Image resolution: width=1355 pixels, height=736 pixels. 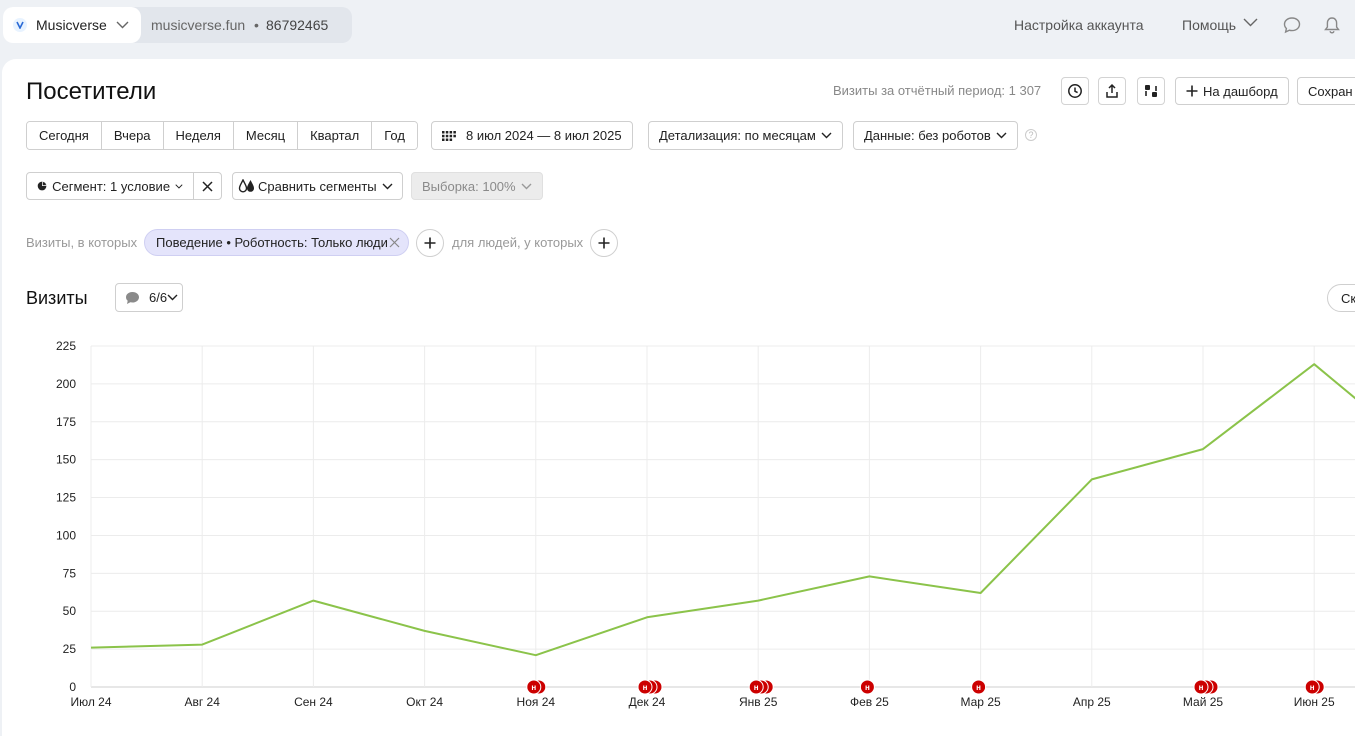 What do you see at coordinates (1292, 25) in the screenshot?
I see `chat-icon` at bounding box center [1292, 25].